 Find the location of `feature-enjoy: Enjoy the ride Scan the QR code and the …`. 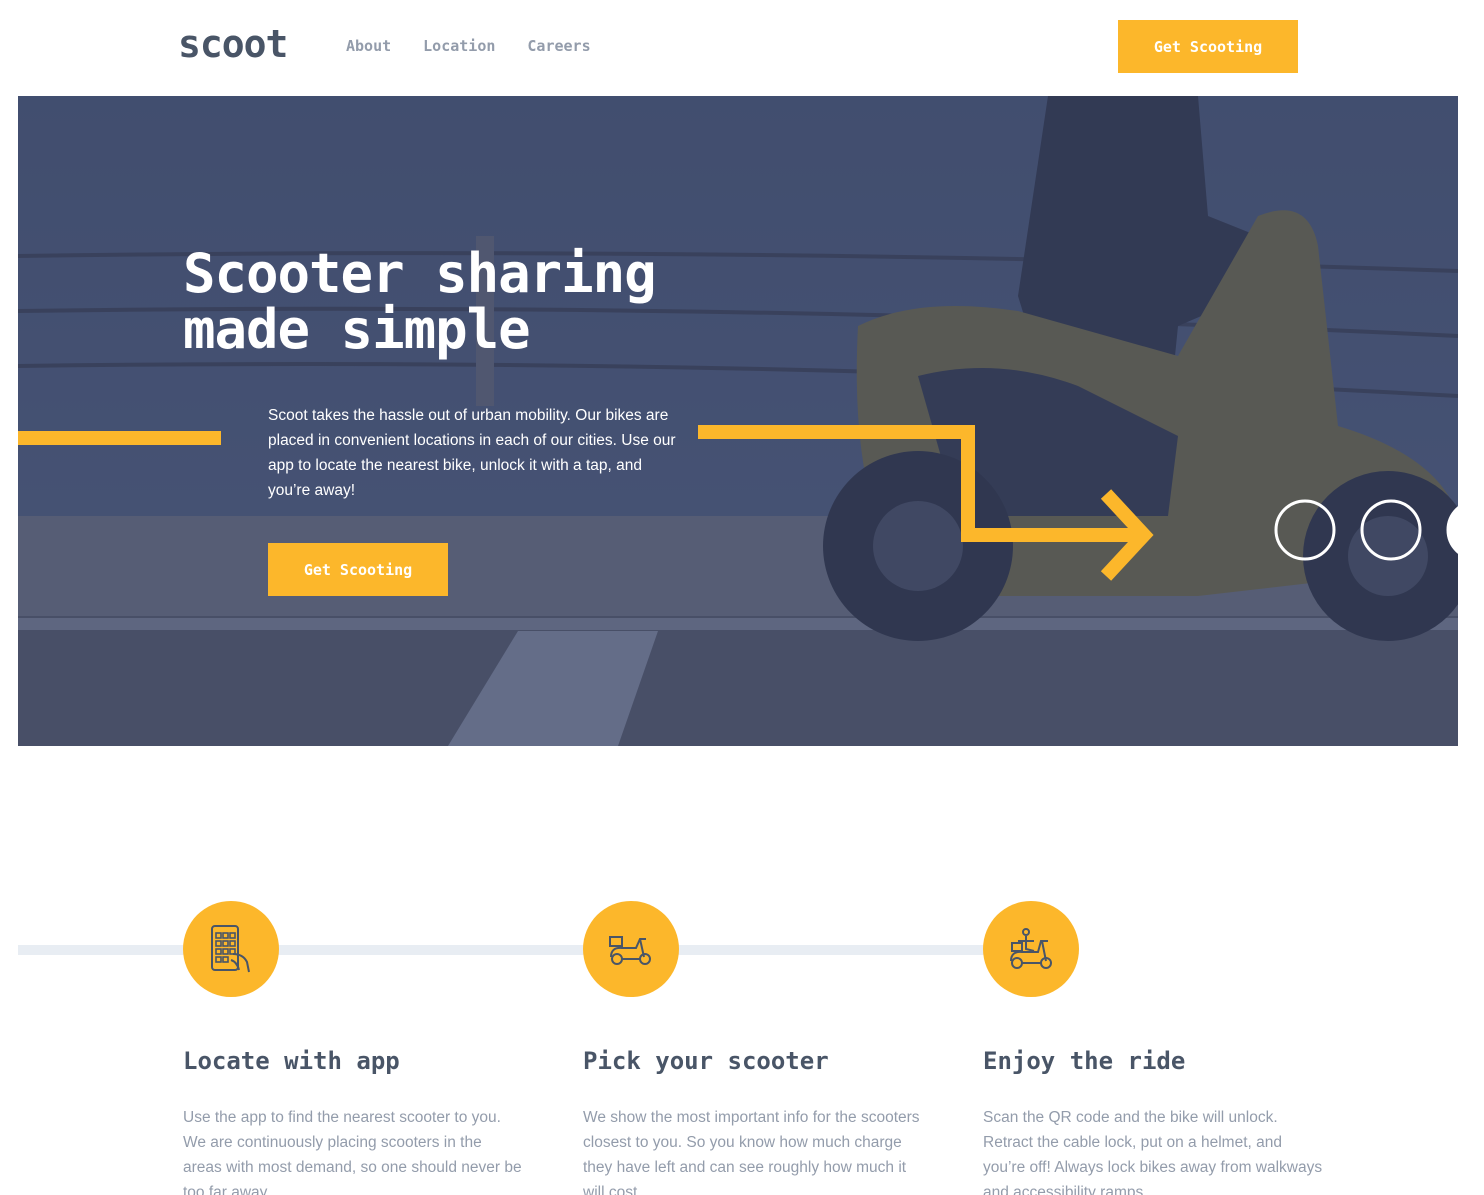

feature-enjoy: Enjoy the ride Scan the QR code and the … is located at coordinates (1153, 1048).